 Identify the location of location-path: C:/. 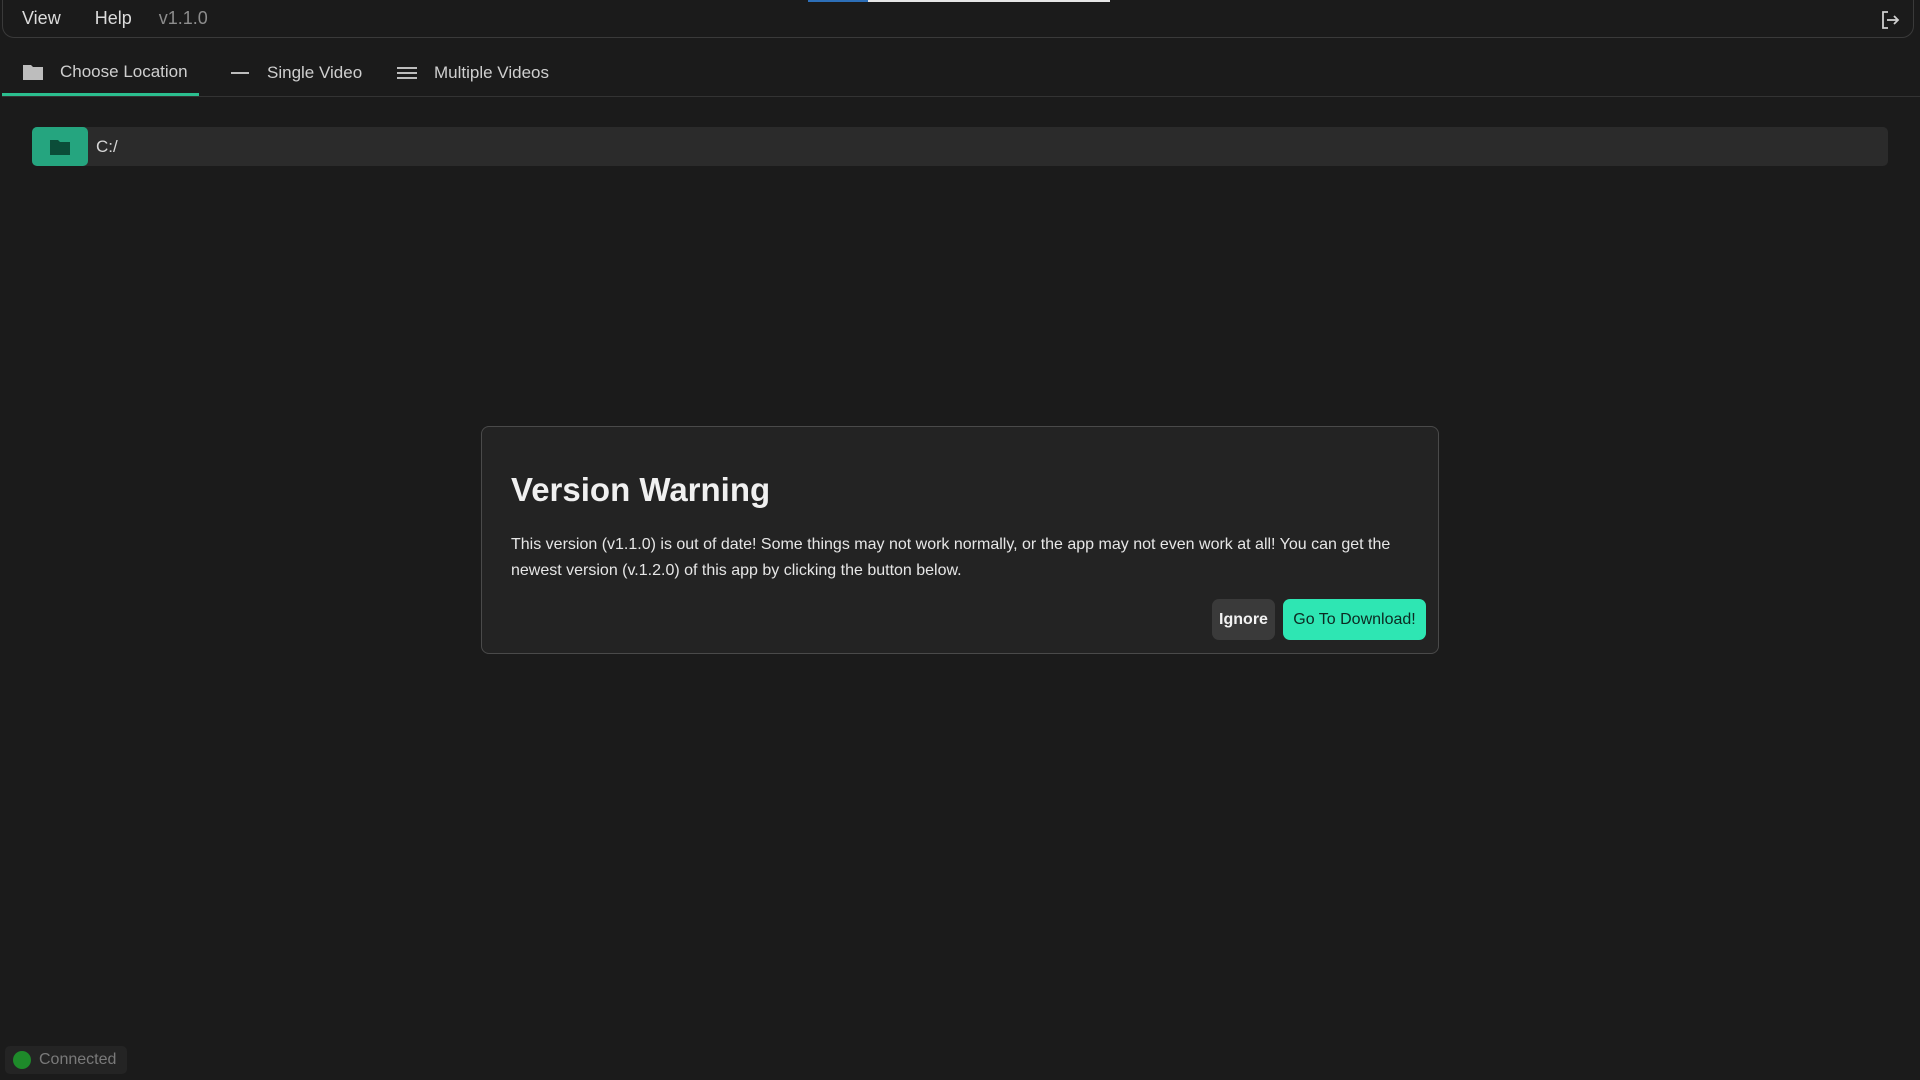
(107, 146).